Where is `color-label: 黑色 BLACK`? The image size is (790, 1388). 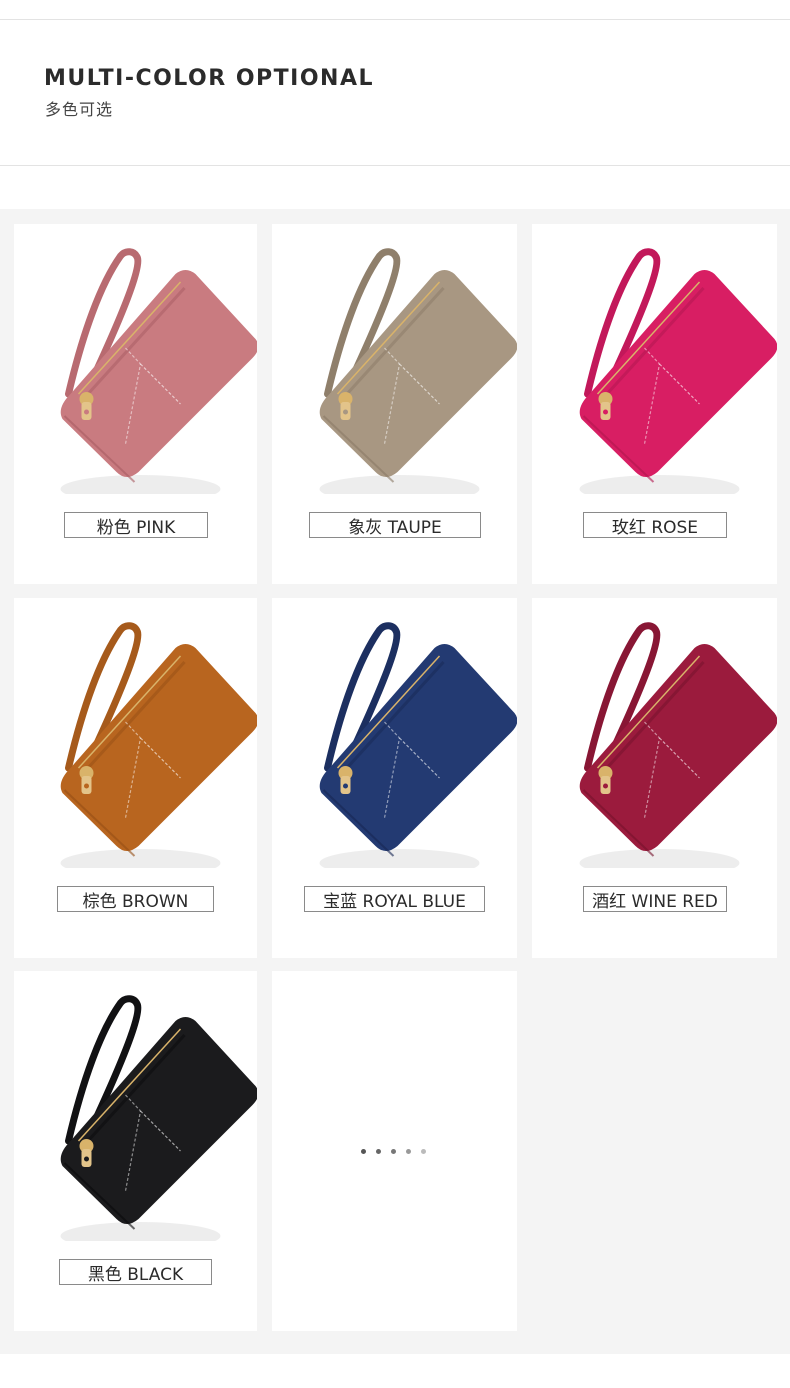 color-label: 黑色 BLACK is located at coordinates (135, 1272).